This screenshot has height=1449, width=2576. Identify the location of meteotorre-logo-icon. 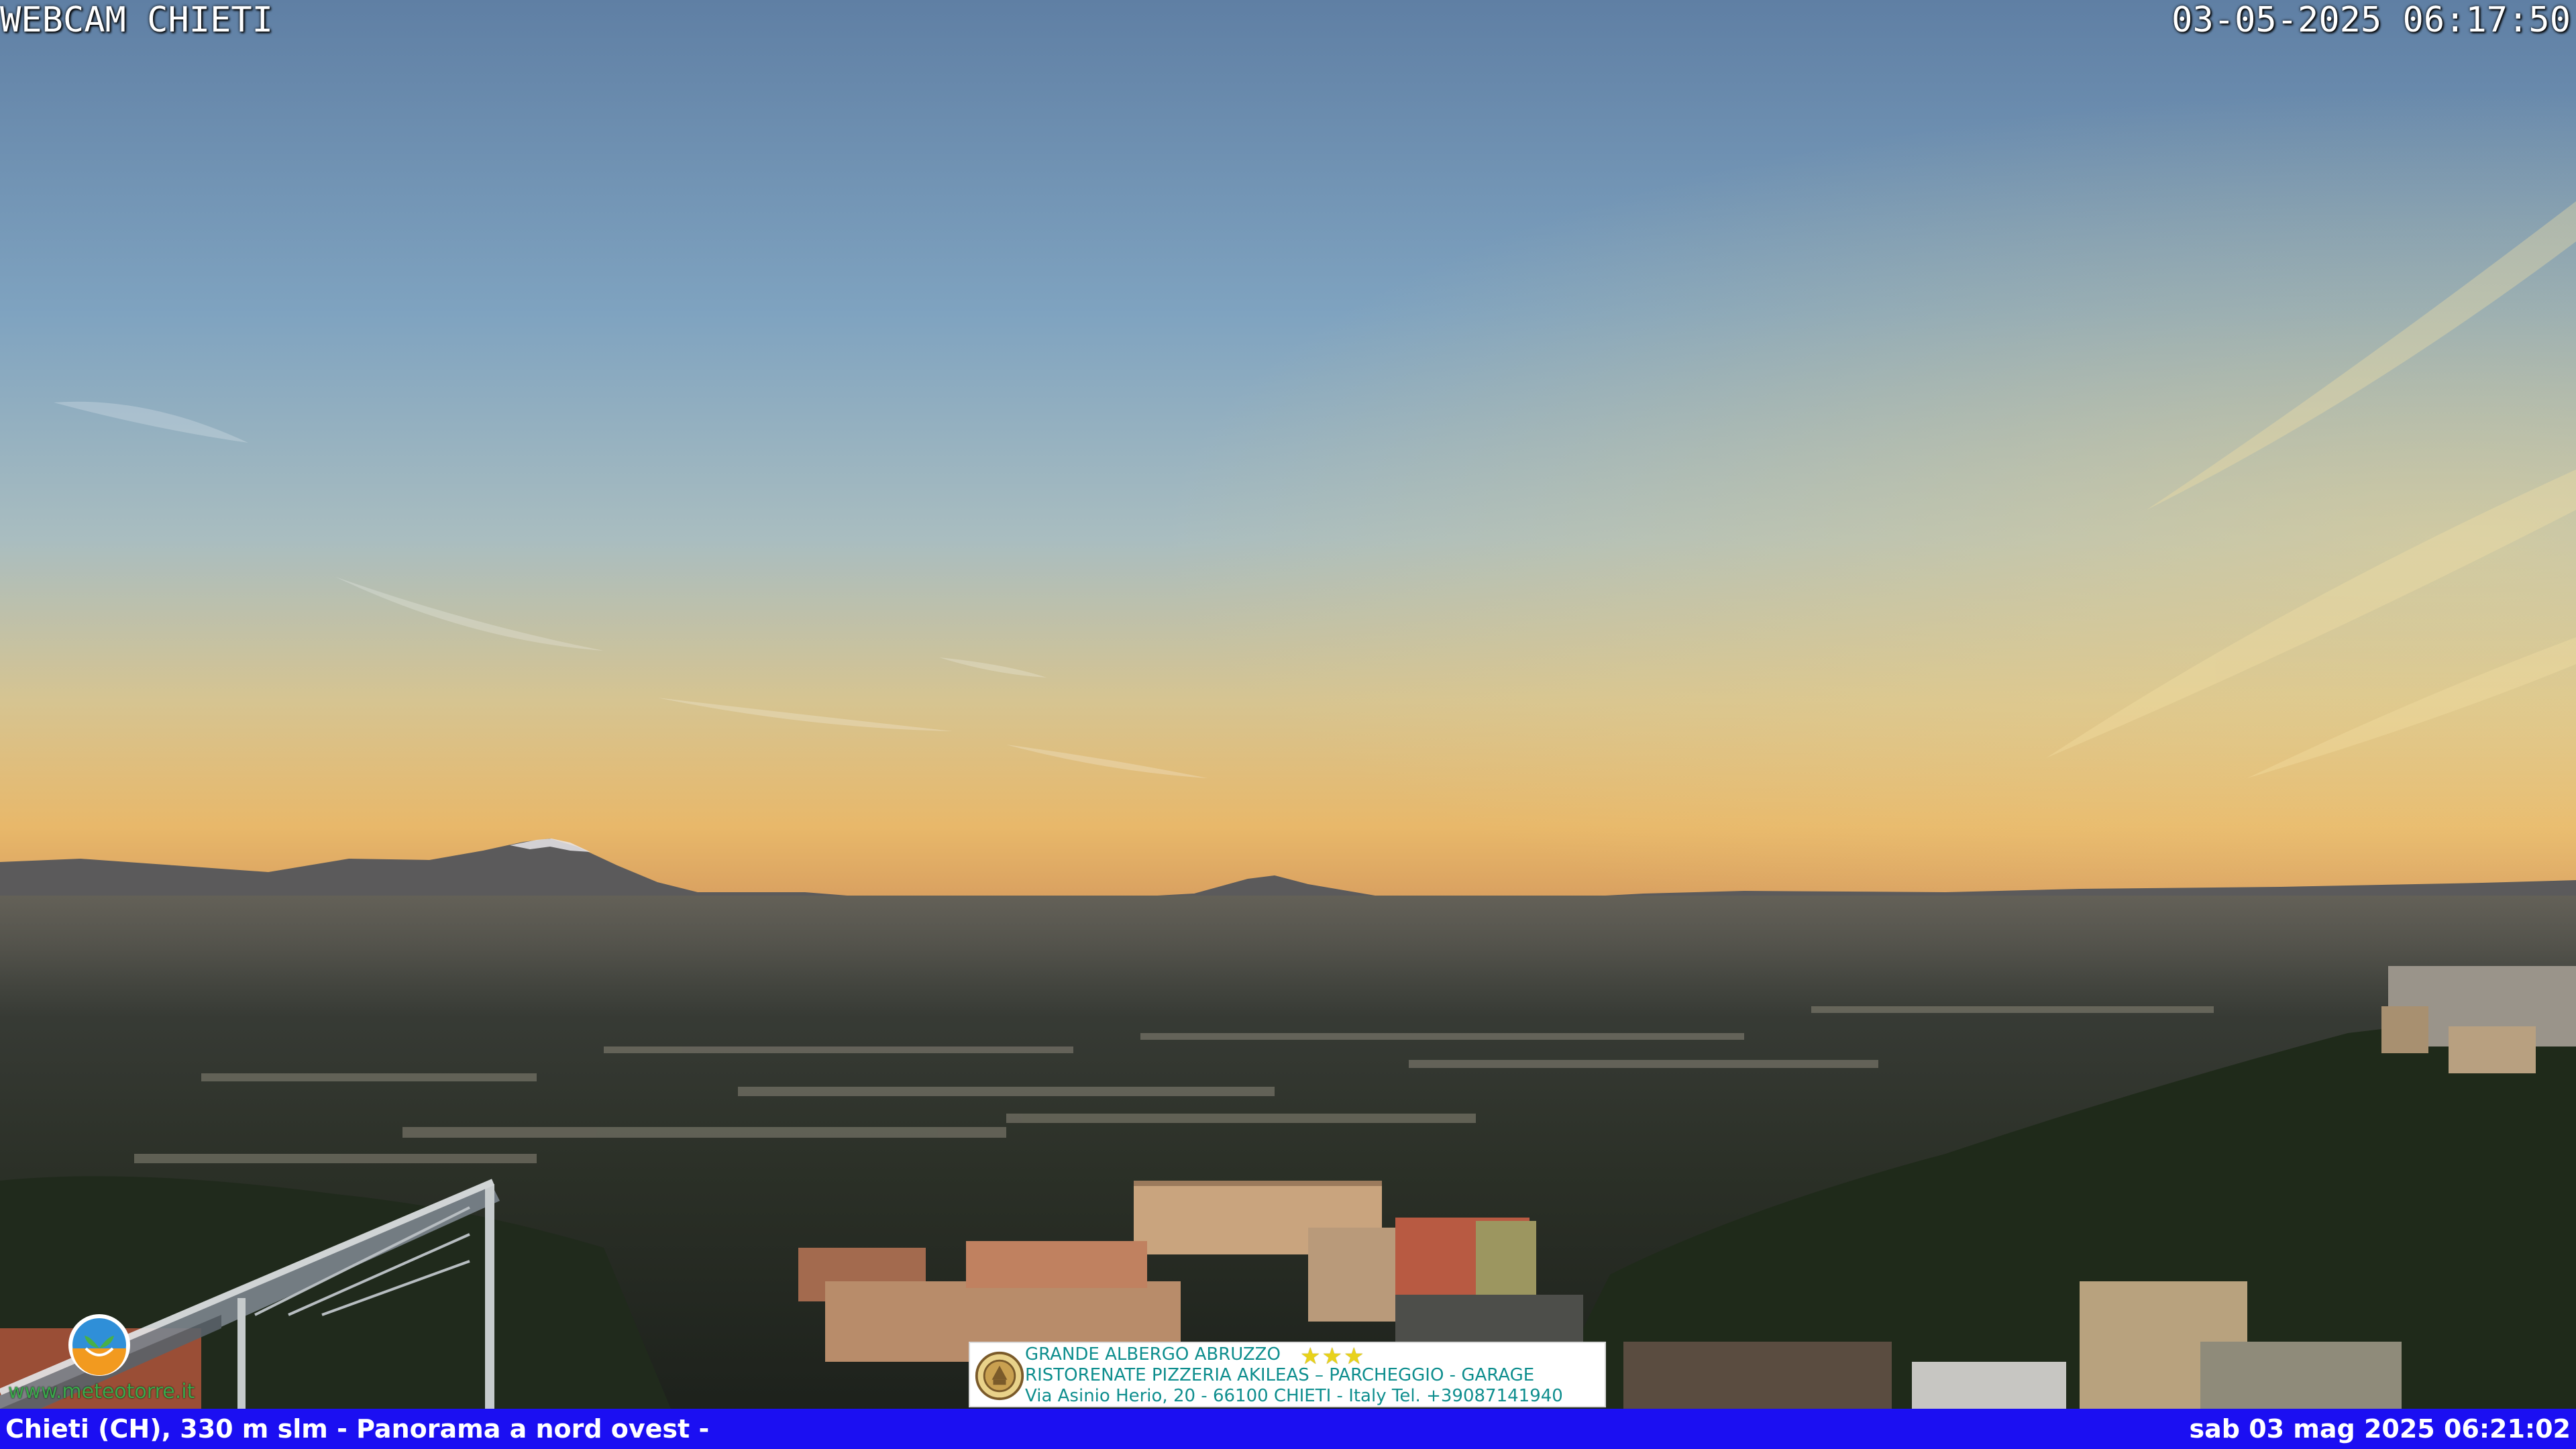
(99, 1345).